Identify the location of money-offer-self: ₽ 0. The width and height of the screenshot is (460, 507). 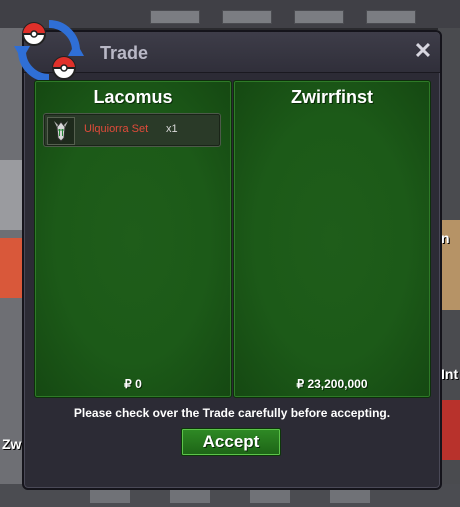
(133, 384).